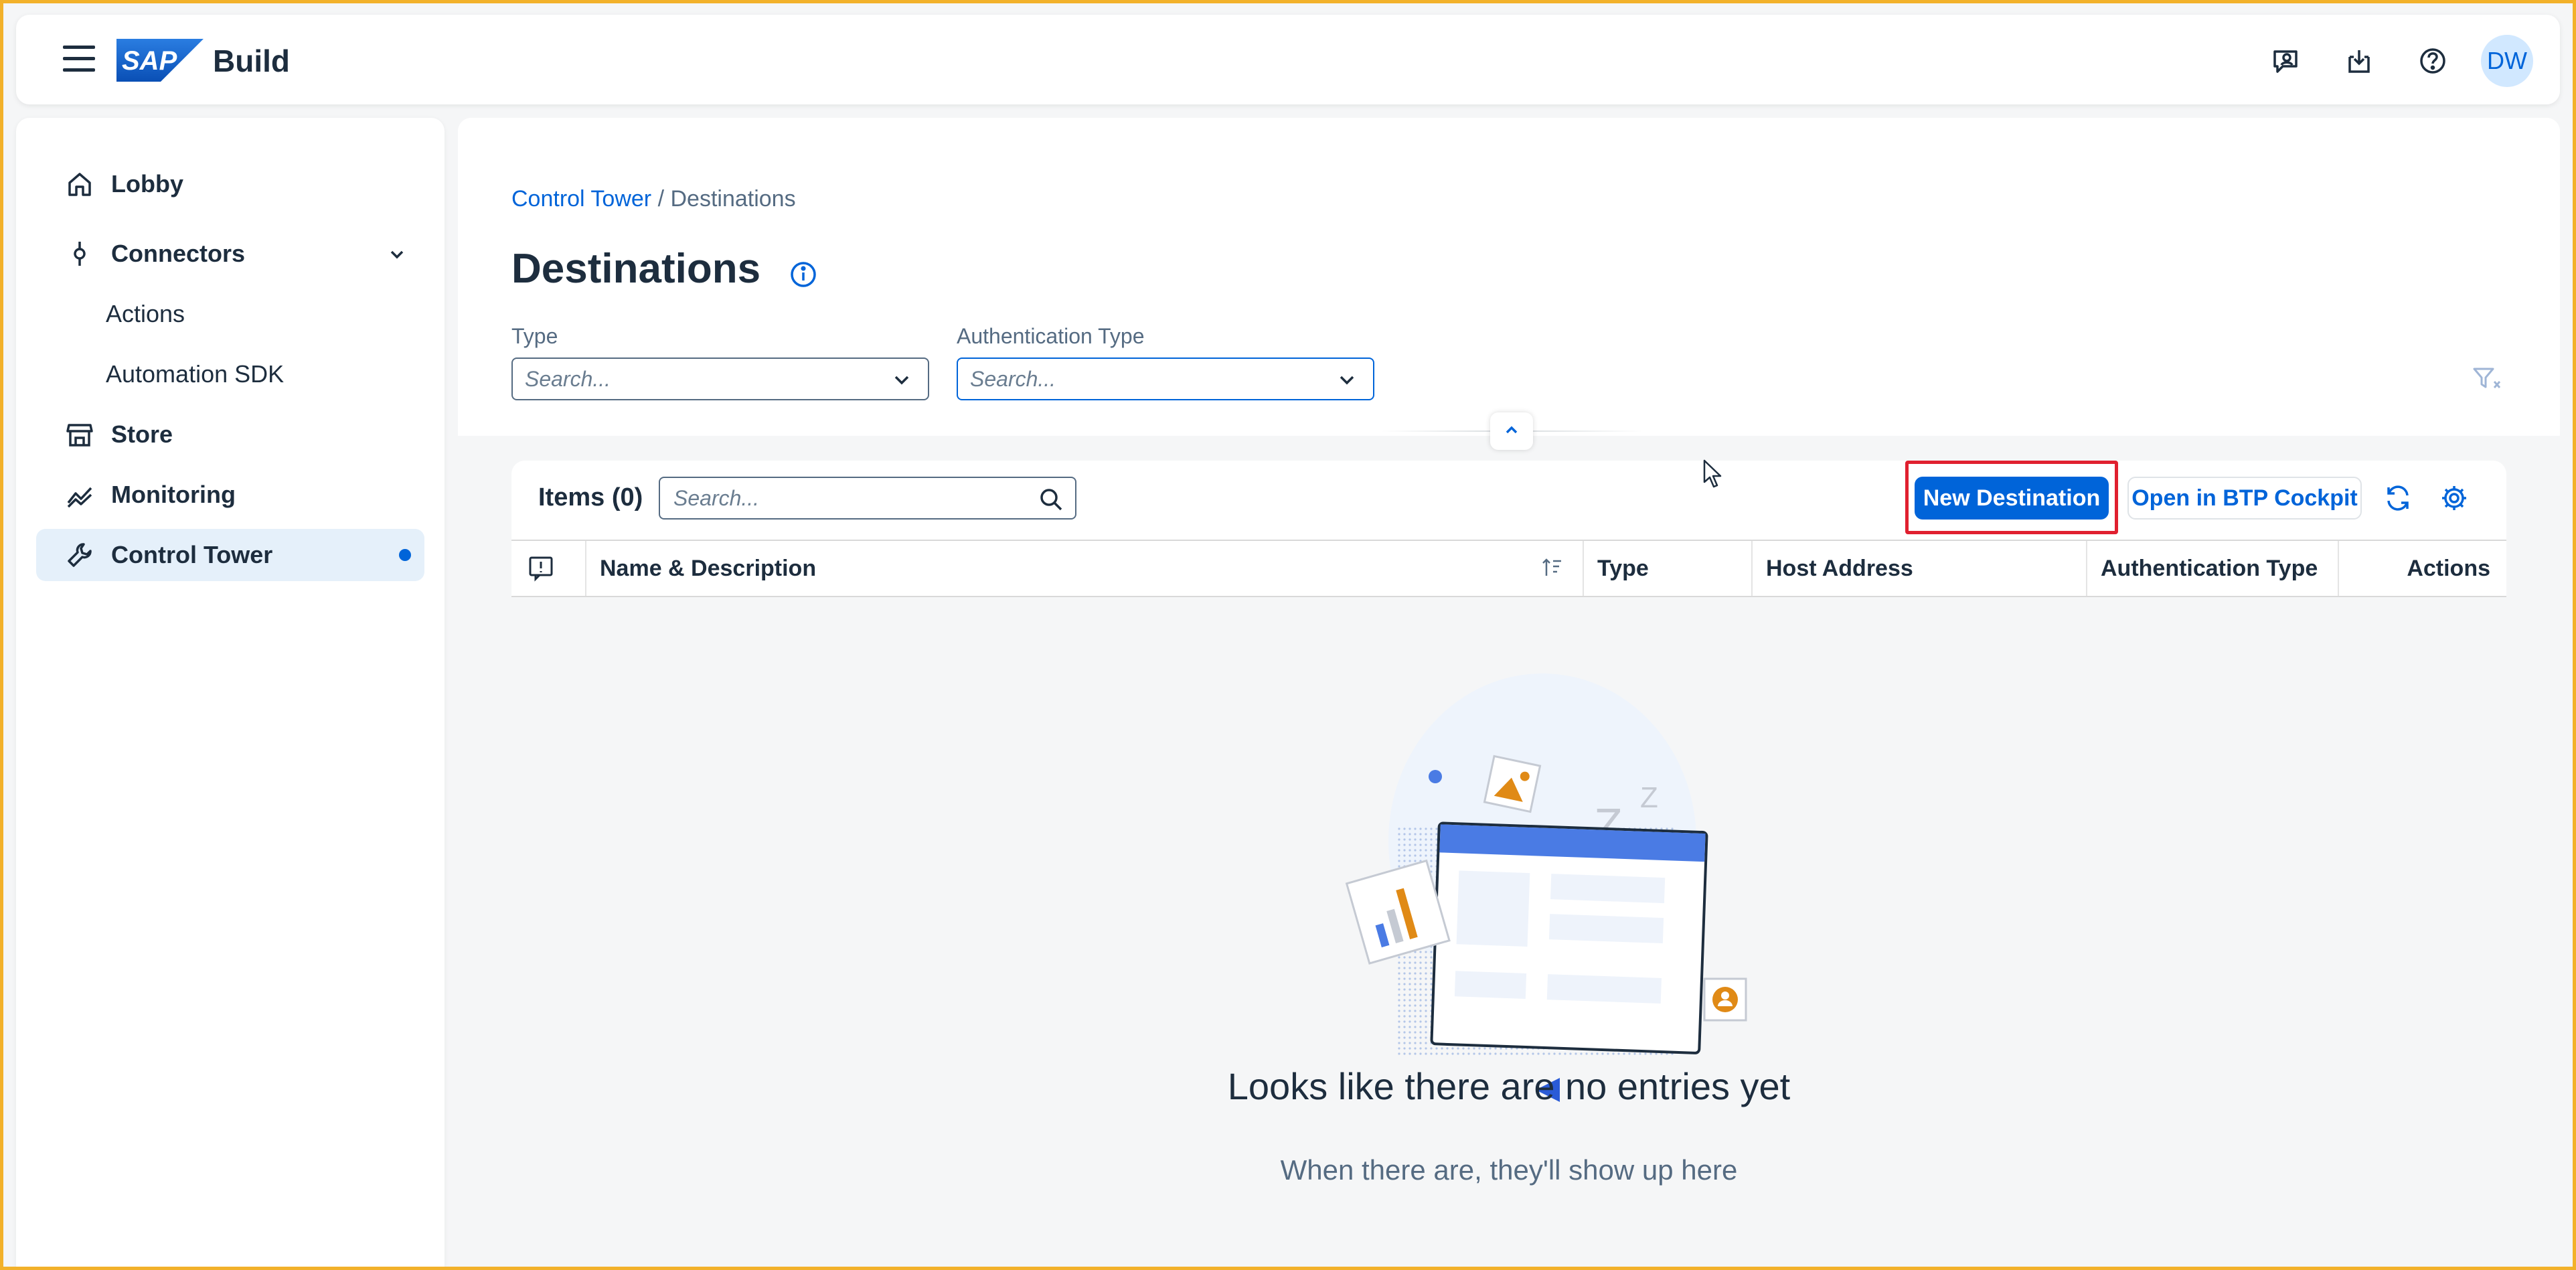 This screenshot has height=1270, width=2576. I want to click on sidebar-item-connectors: Connectors, so click(230, 254).